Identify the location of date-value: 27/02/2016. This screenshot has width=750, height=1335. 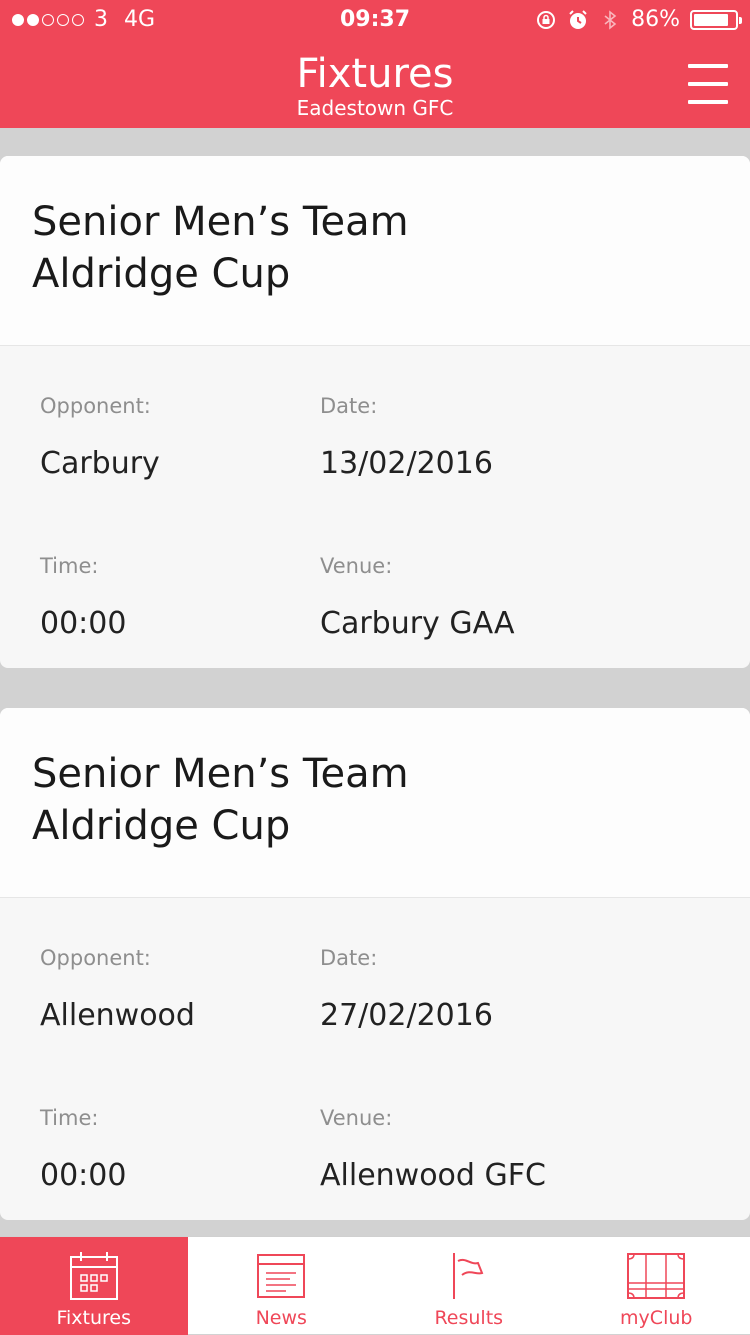
(406, 1015).